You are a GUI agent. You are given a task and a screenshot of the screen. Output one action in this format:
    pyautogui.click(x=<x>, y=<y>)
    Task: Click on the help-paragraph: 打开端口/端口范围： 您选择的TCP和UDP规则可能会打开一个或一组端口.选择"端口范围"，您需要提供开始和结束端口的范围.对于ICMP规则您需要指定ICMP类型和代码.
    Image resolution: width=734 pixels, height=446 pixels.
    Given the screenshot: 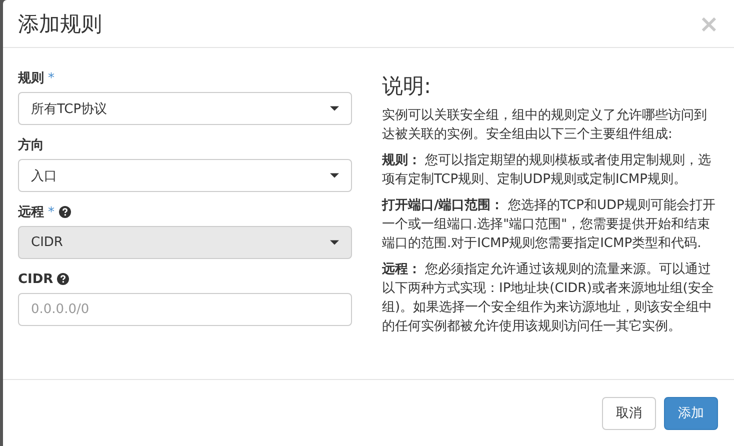 What is the action you would take?
    pyautogui.click(x=549, y=225)
    